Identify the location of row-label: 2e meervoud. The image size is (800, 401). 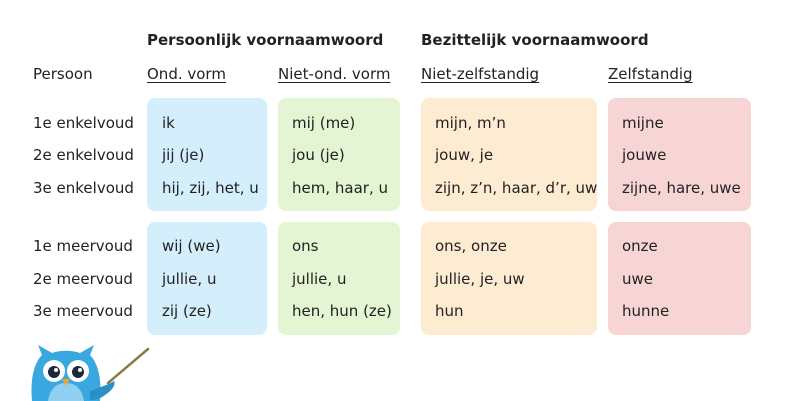
(83, 279).